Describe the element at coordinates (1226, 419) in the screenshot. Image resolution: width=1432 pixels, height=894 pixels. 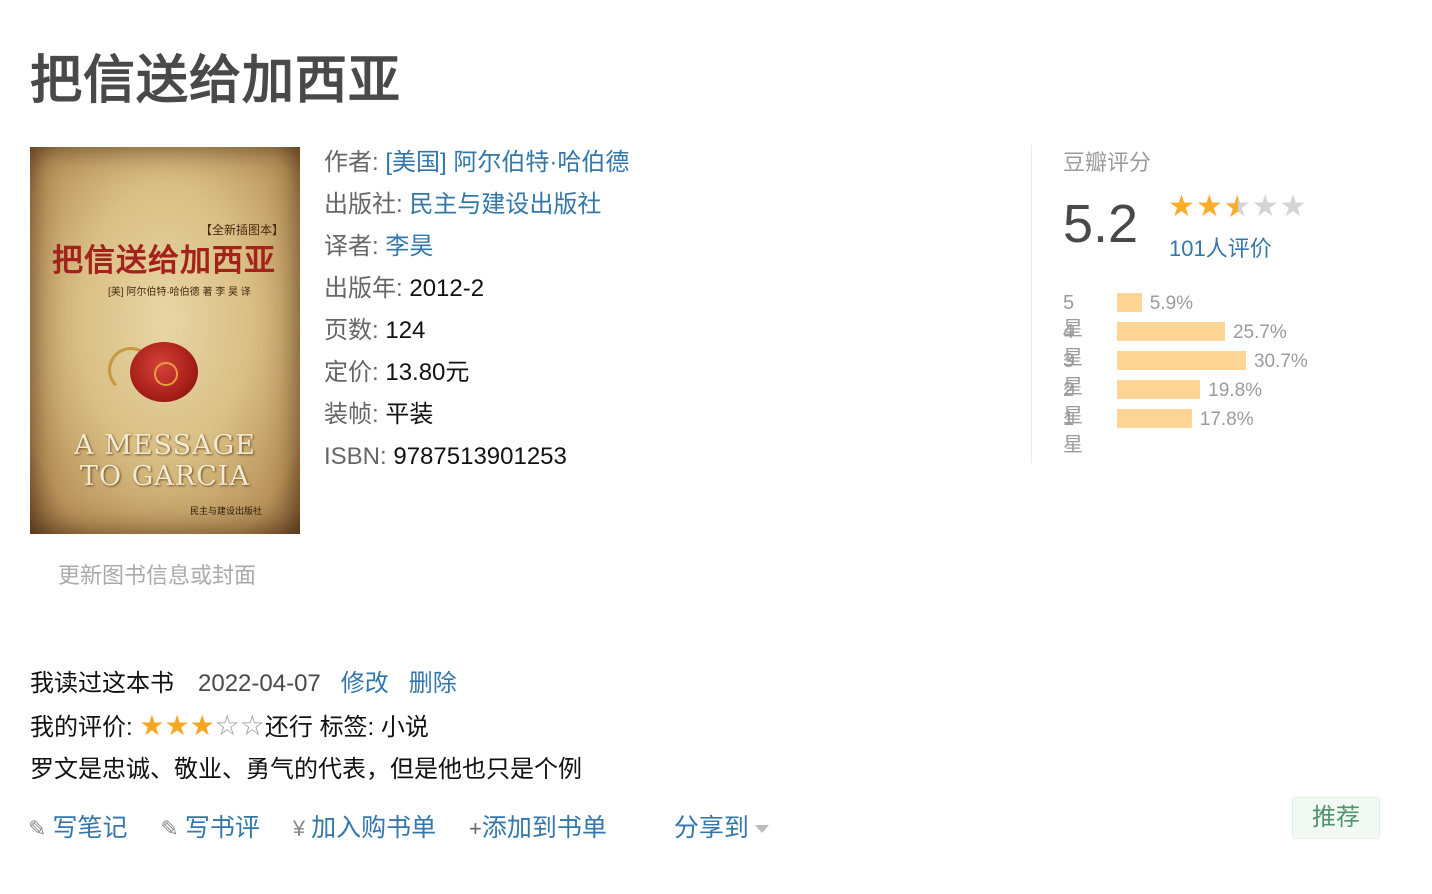
I see `rating-bar-percent: 17.8%` at that location.